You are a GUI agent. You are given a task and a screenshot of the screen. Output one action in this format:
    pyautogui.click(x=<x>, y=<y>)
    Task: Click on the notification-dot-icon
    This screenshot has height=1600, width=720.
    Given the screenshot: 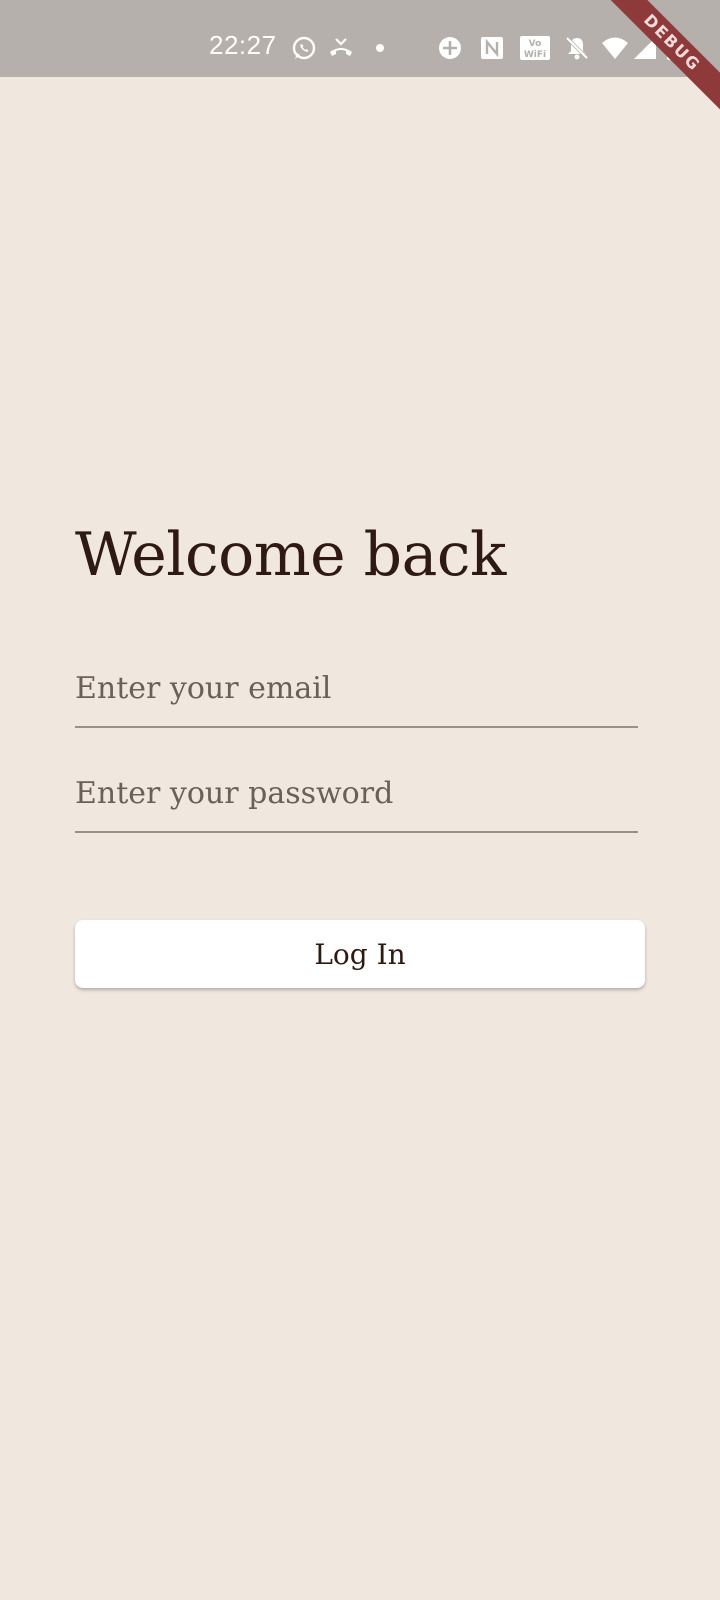 What is the action you would take?
    pyautogui.click(x=380, y=48)
    